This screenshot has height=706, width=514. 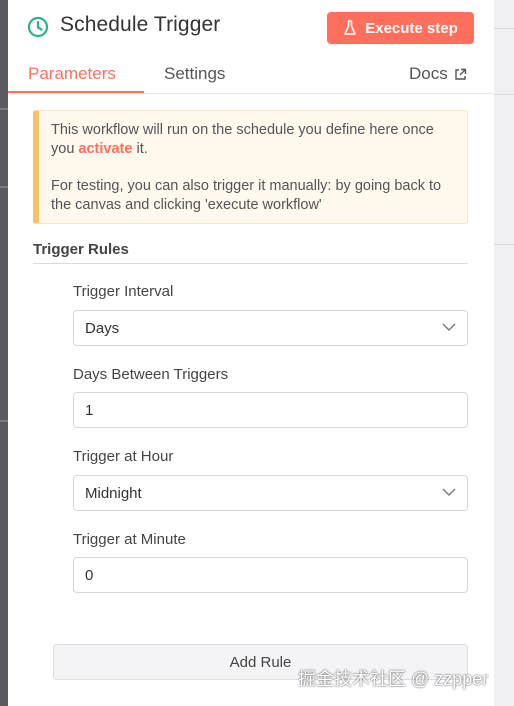 What do you see at coordinates (270, 575) in the screenshot?
I see `trigger-minute-input: 0` at bounding box center [270, 575].